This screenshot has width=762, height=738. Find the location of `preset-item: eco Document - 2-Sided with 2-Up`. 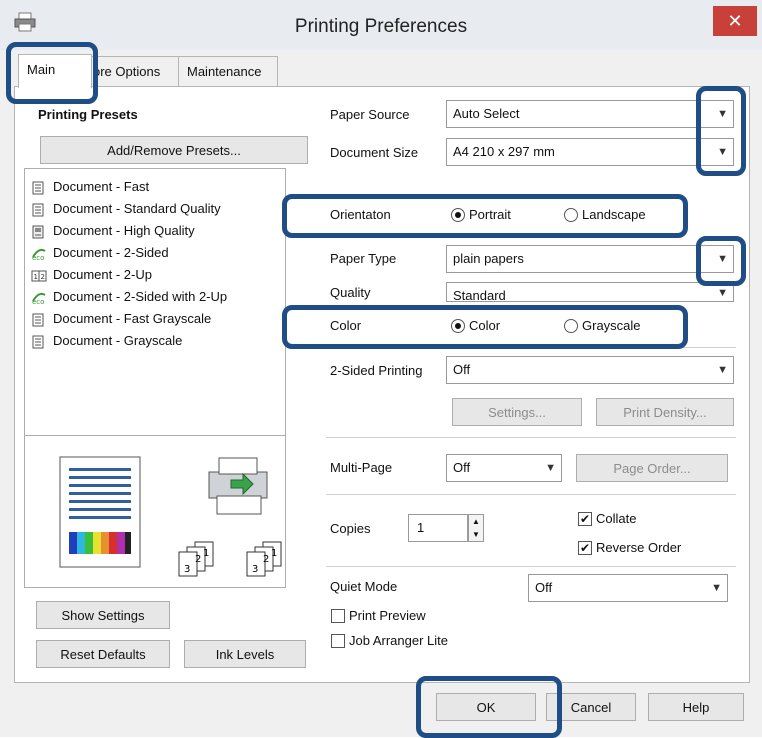

preset-item: eco Document - 2-Sided with 2-Up is located at coordinates (129, 297).